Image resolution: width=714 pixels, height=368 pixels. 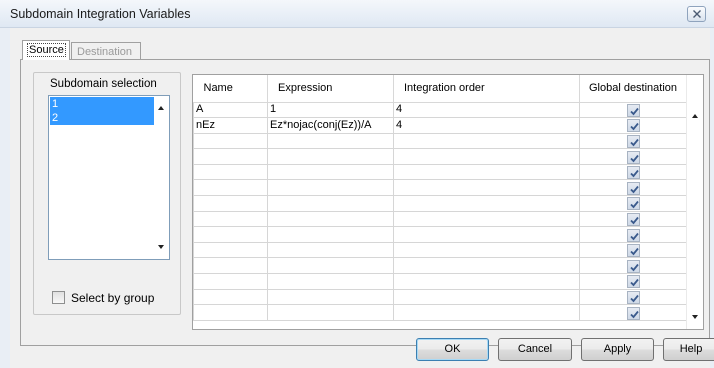 What do you see at coordinates (330, 110) in the screenshot?
I see `expression-cell: 1` at bounding box center [330, 110].